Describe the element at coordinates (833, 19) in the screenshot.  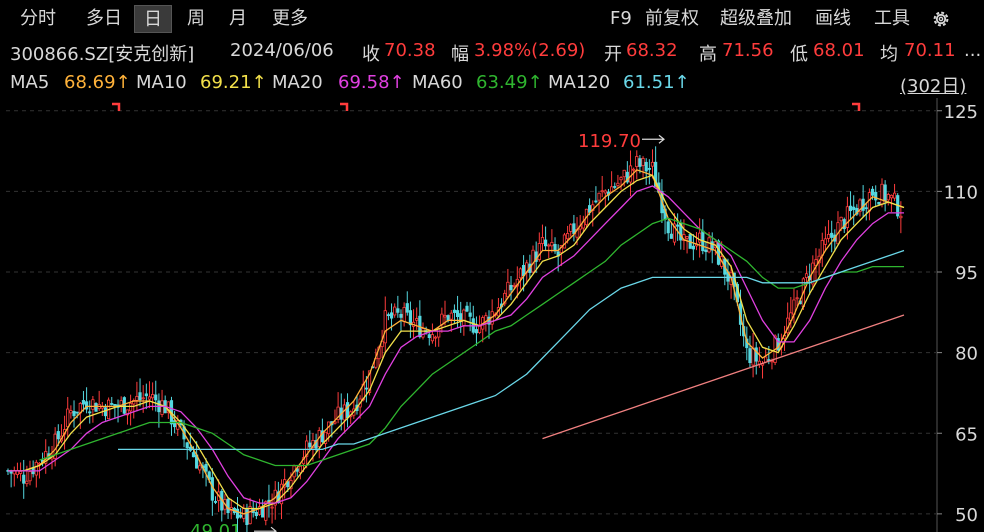
I see `draw-line-button: 画线` at that location.